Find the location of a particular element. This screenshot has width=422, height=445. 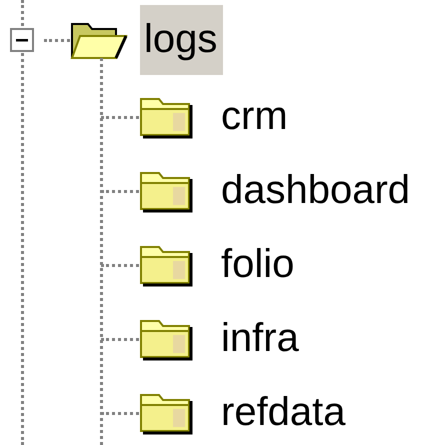

tree-item: logs is located at coordinates (182, 40).